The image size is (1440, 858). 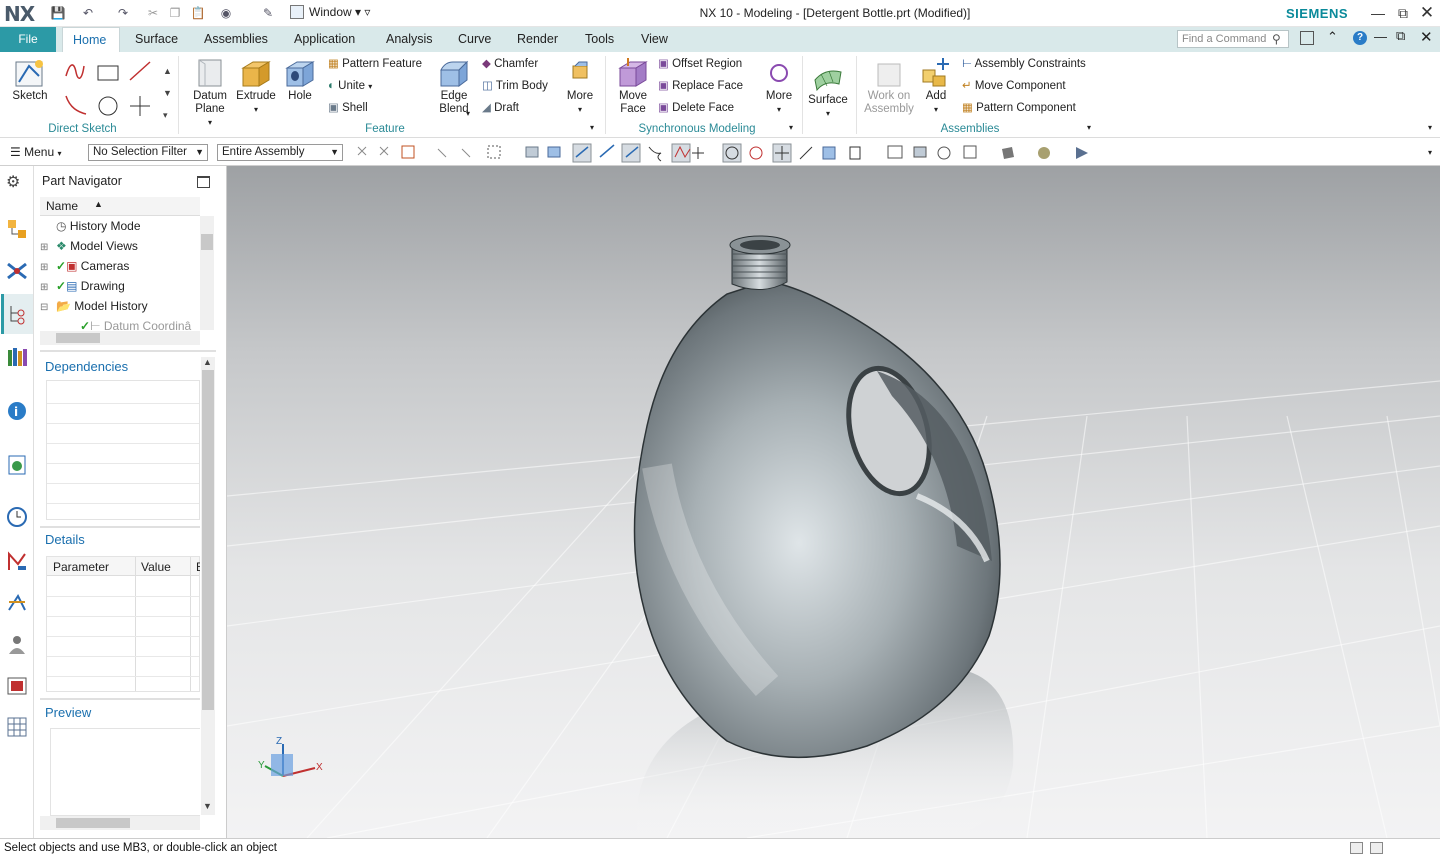 What do you see at coordinates (123, 13) in the screenshot?
I see `redo-icon: ↷` at bounding box center [123, 13].